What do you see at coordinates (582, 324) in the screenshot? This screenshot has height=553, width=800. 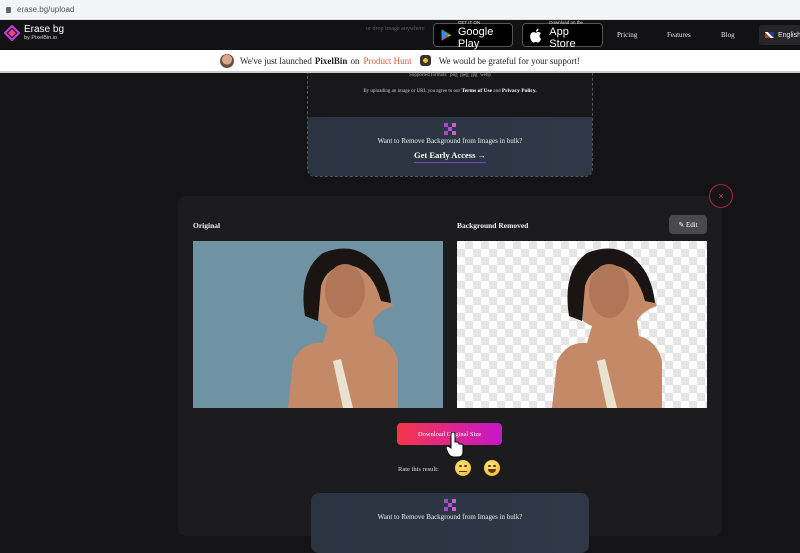 I see `background-removed-image` at bounding box center [582, 324].